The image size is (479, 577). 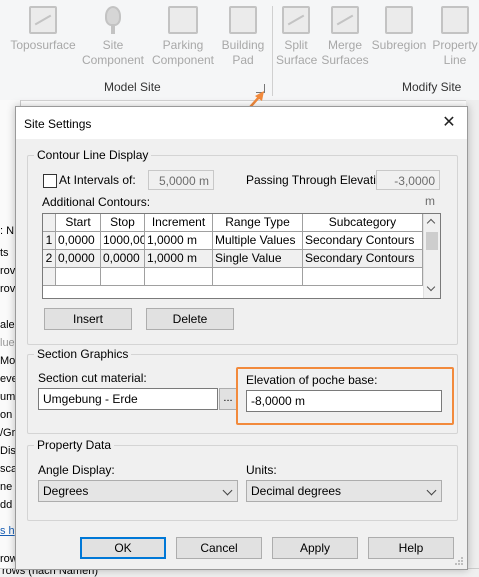 I want to click on angle-display-select: Degrees, so click(x=138, y=491).